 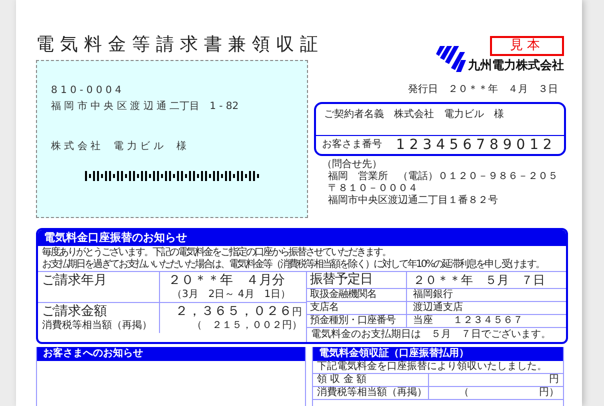 I want to click on contact-line: 〒８１０－０００４, so click(x=373, y=188).